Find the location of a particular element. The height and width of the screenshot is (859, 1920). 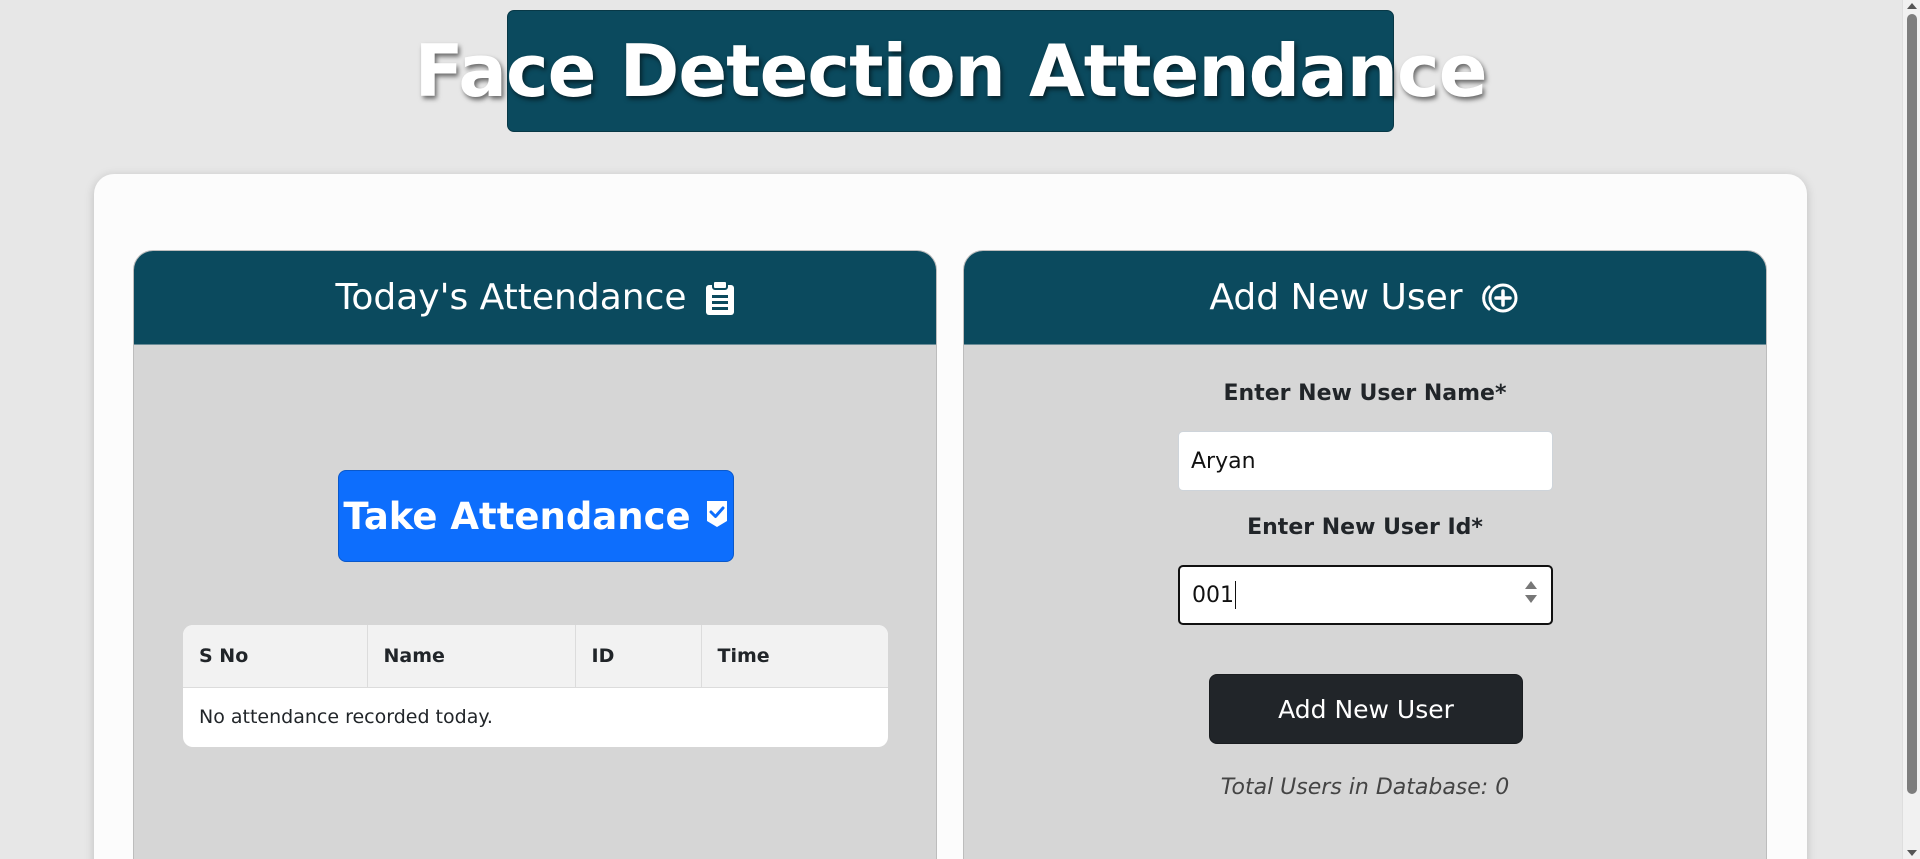

attendance-panel-header: Today's Attendance is located at coordinates (535, 298).